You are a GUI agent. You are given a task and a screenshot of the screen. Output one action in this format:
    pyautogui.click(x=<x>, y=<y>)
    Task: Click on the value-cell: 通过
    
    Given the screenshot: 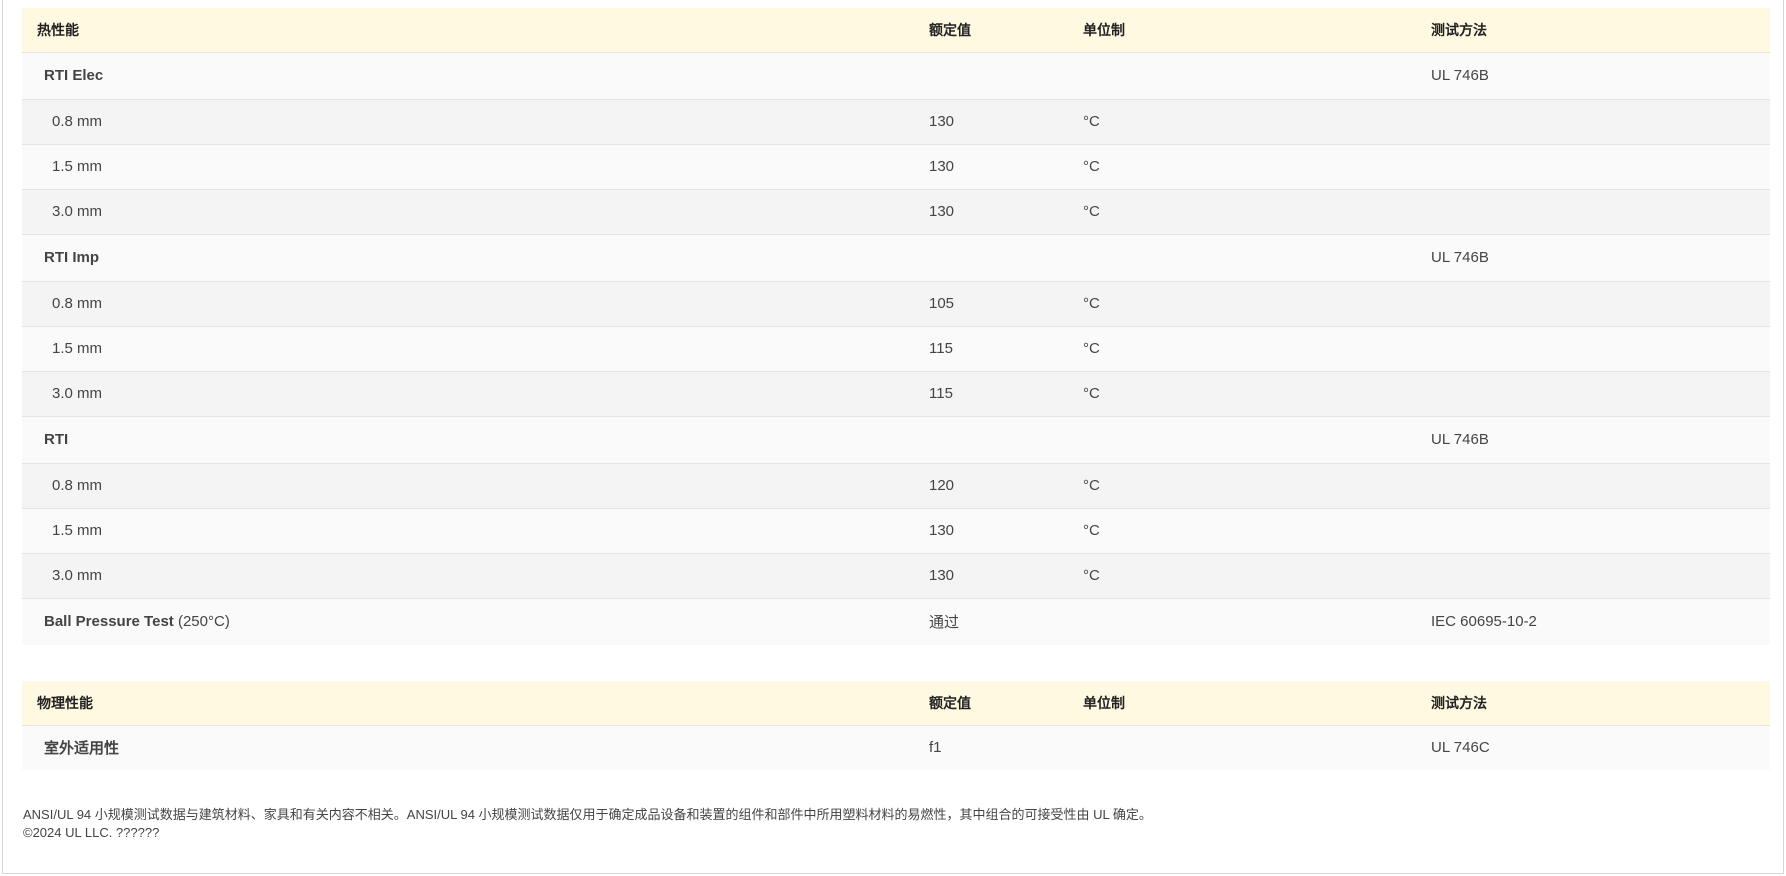 What is the action you would take?
    pyautogui.click(x=1006, y=621)
    